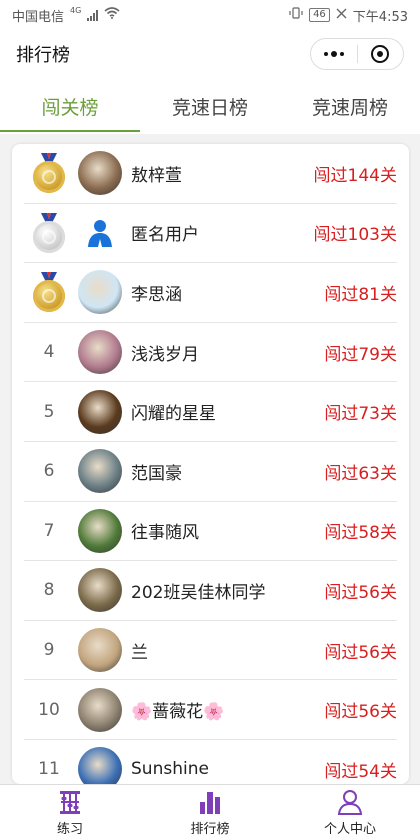 Image resolution: width=420 pixels, height=840 pixels. I want to click on carrier-label: 中国电信, so click(38, 17).